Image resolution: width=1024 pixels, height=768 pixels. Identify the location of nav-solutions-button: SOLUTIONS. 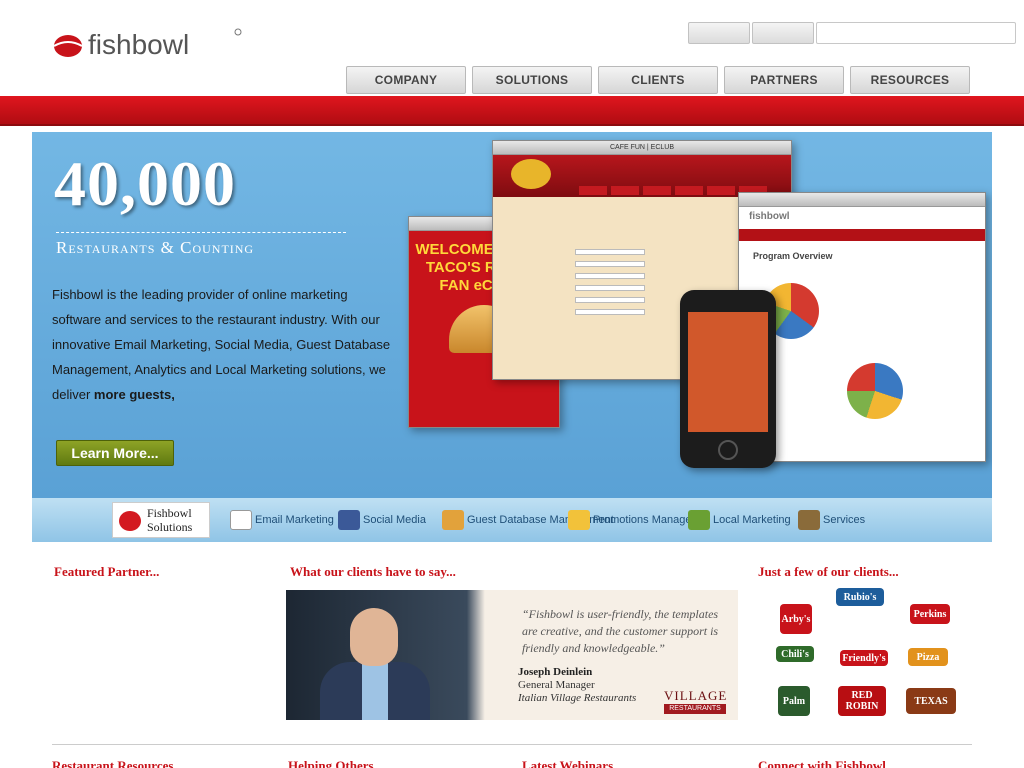
(532, 80).